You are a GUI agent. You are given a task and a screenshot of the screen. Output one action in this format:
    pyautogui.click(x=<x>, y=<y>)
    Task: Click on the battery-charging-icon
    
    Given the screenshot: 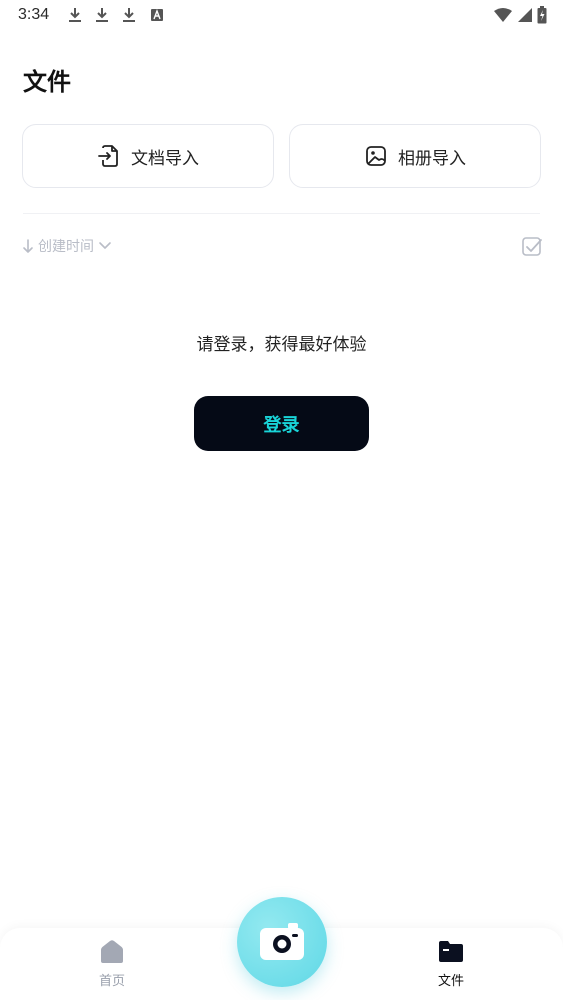 What is the action you would take?
    pyautogui.click(x=542, y=15)
    